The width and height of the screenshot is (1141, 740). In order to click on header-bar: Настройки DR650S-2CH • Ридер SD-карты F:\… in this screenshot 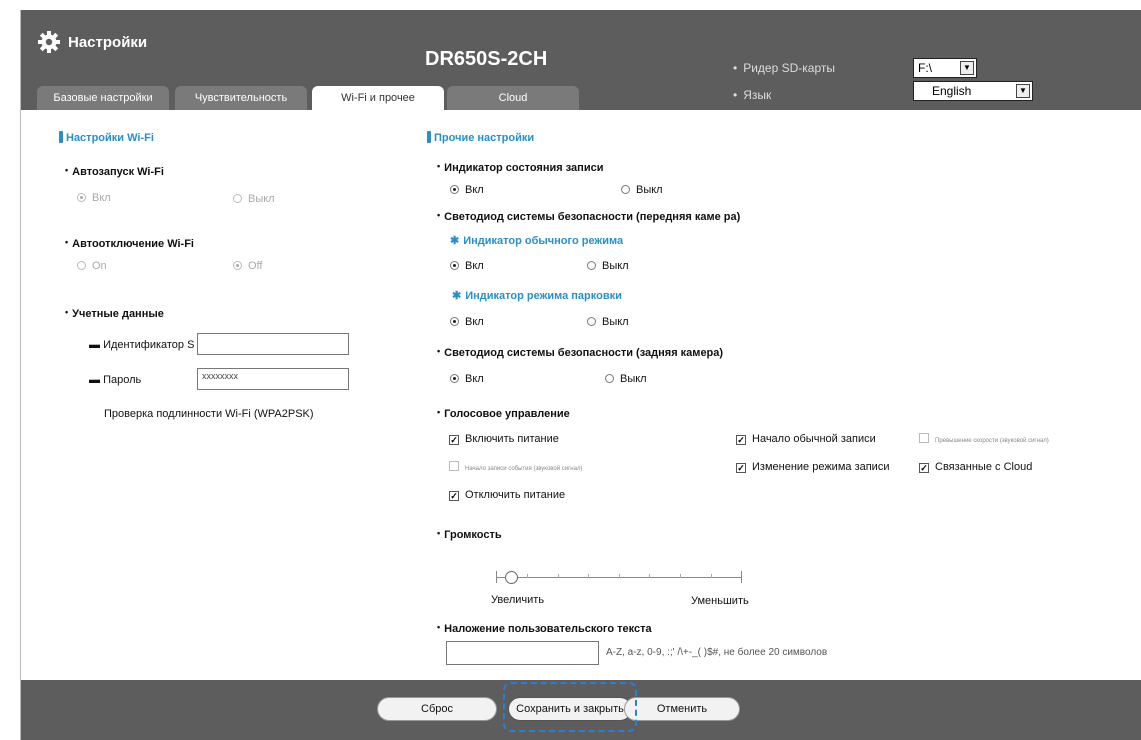, I will do `click(581, 60)`.